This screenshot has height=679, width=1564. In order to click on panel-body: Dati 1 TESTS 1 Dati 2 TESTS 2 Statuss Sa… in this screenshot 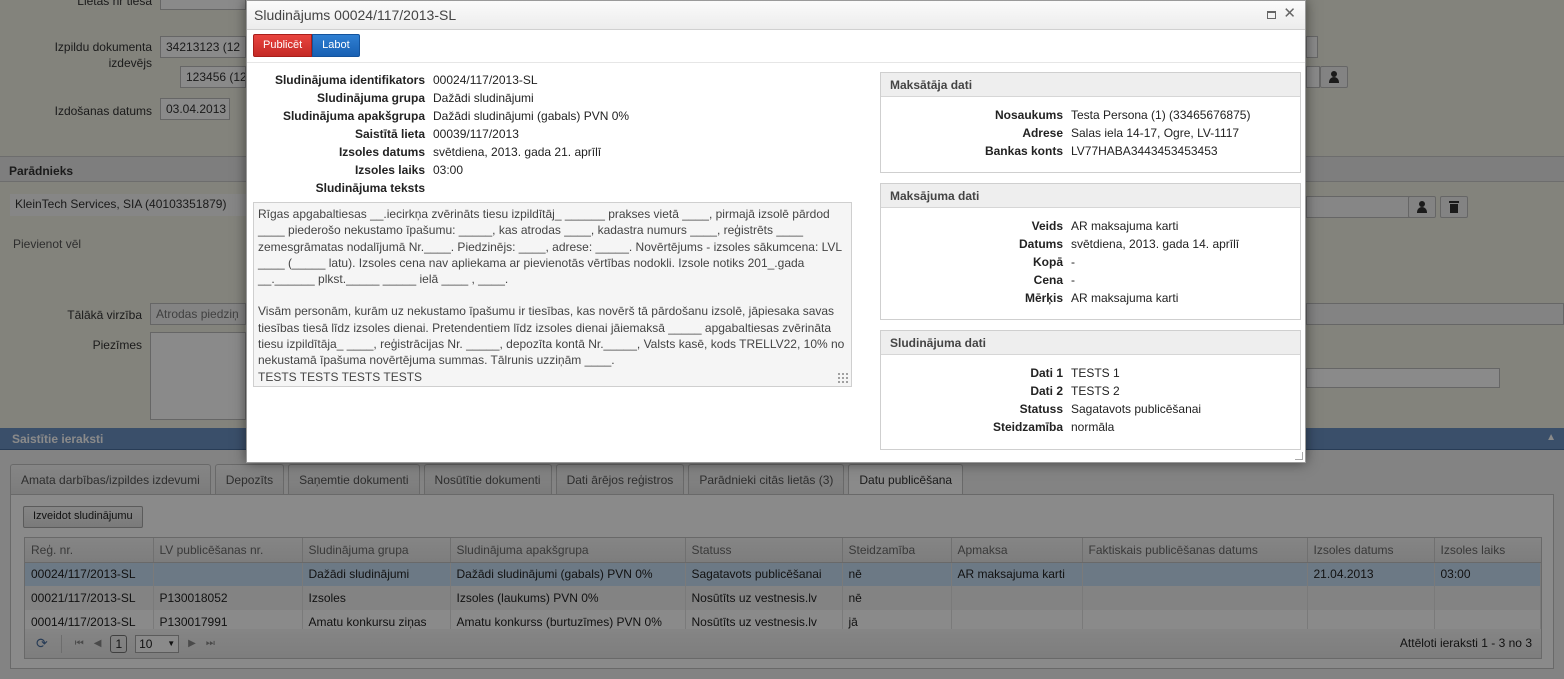, I will do `click(1090, 398)`.